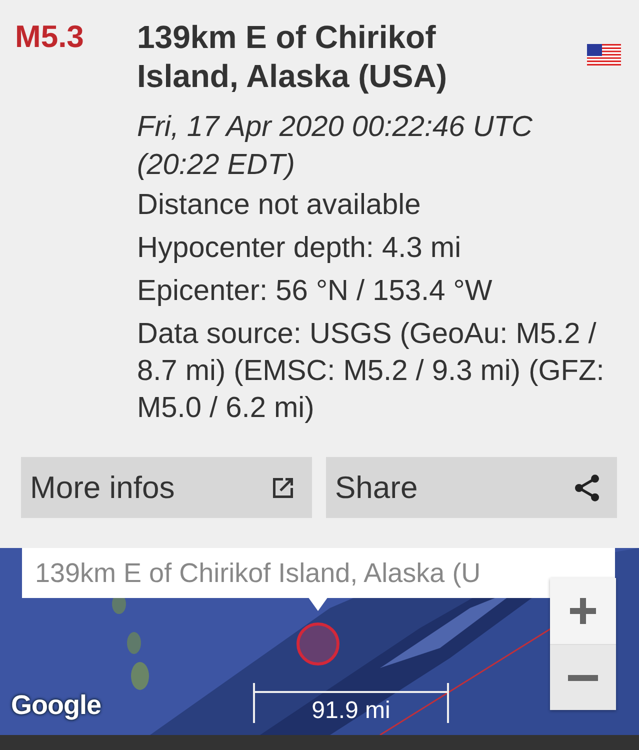  I want to click on zoom-out-button, so click(583, 677).